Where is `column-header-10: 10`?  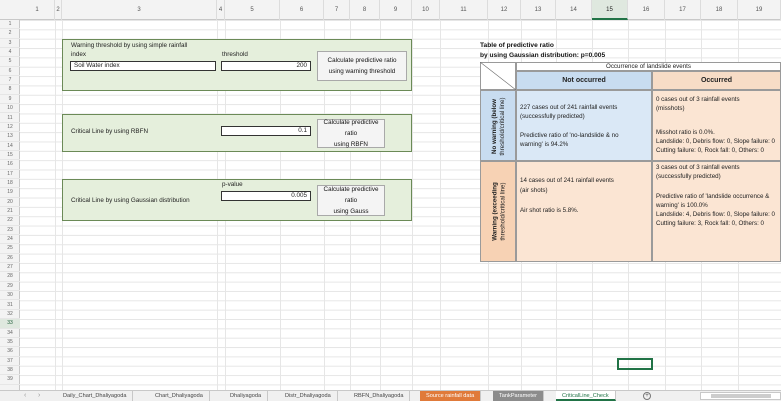
column-header-10: 10 is located at coordinates (426, 10).